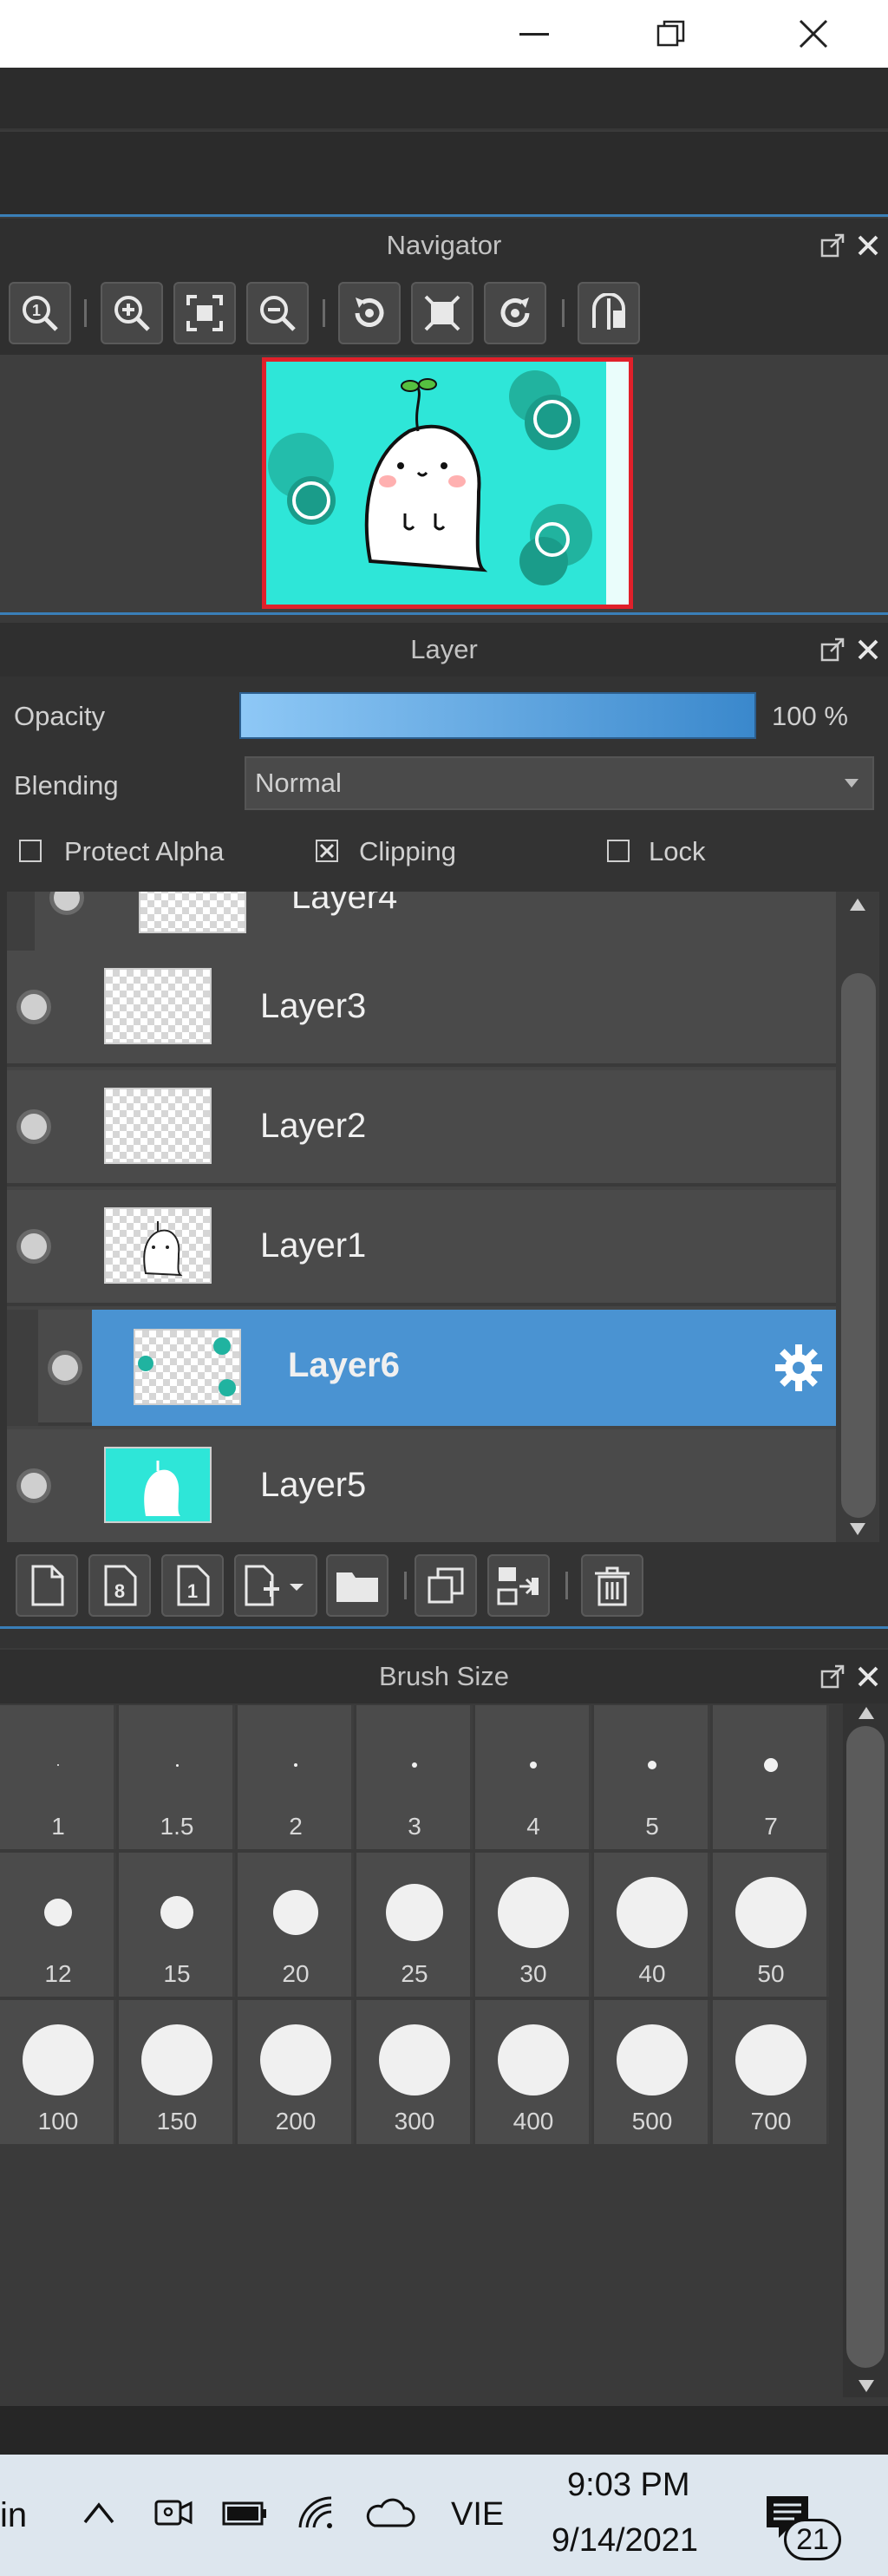  Describe the element at coordinates (444, 99) in the screenshot. I see `menu-strip` at that location.